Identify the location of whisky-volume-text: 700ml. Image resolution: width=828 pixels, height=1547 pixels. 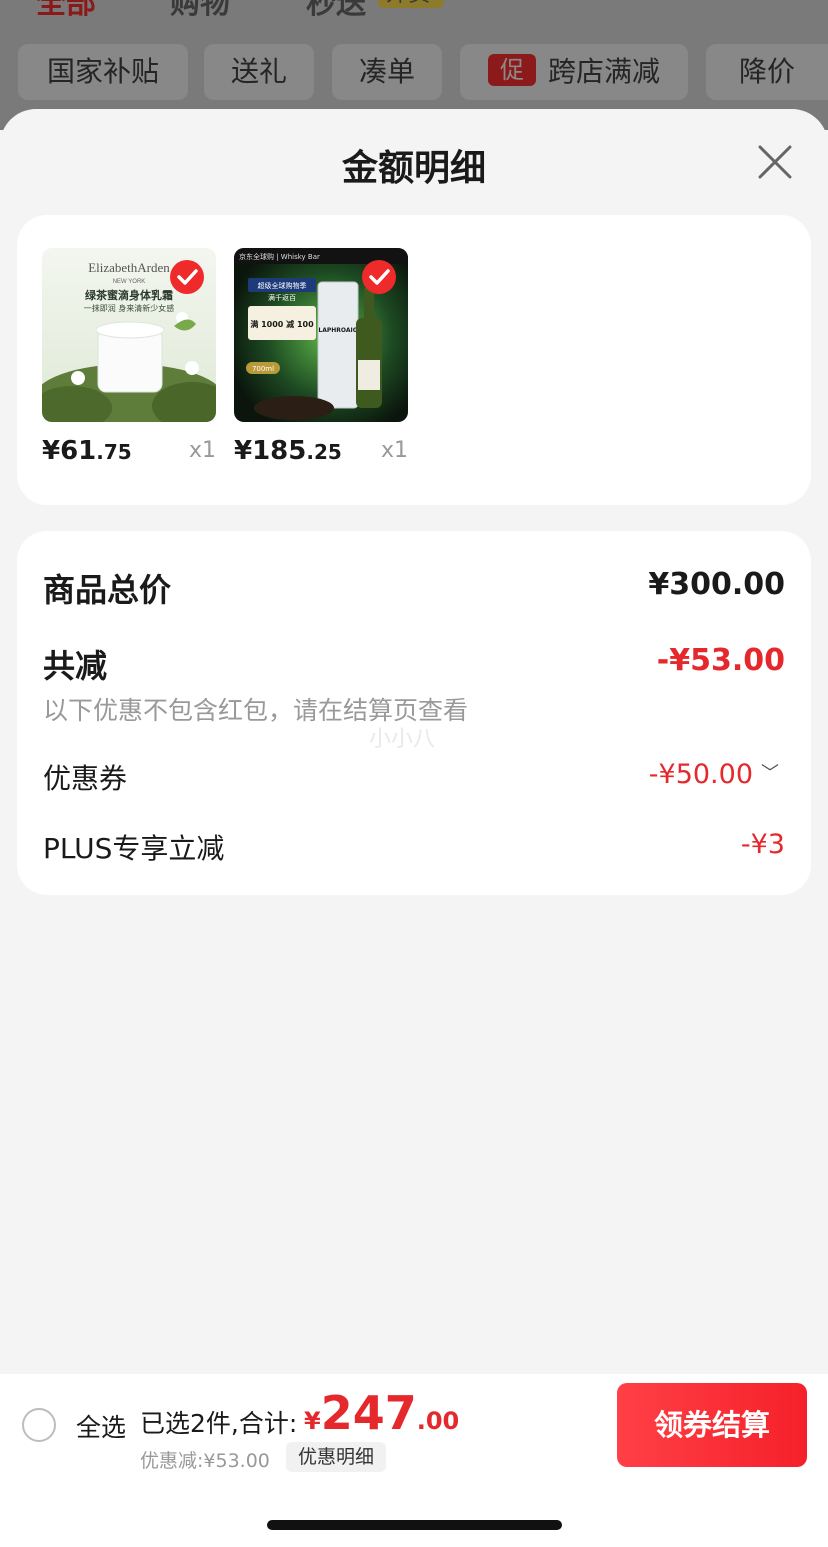
(263, 369).